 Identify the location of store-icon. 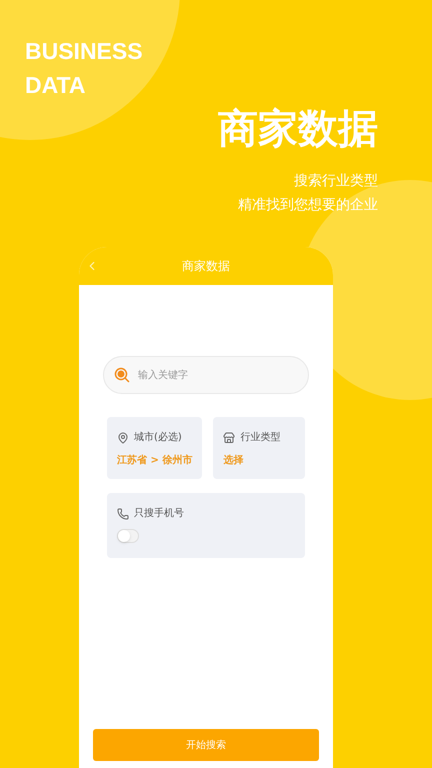
(229, 438).